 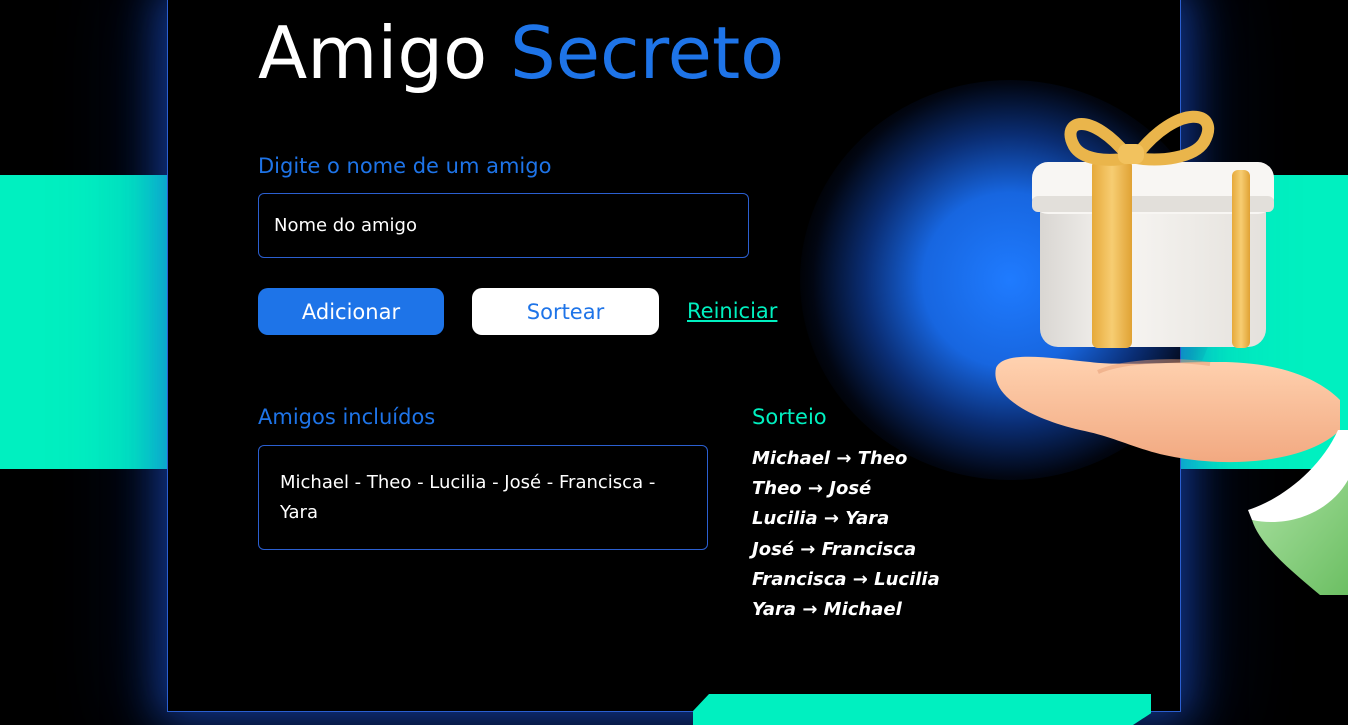 What do you see at coordinates (830, 458) in the screenshot?
I see `draw-result-item: Michael → Theo` at bounding box center [830, 458].